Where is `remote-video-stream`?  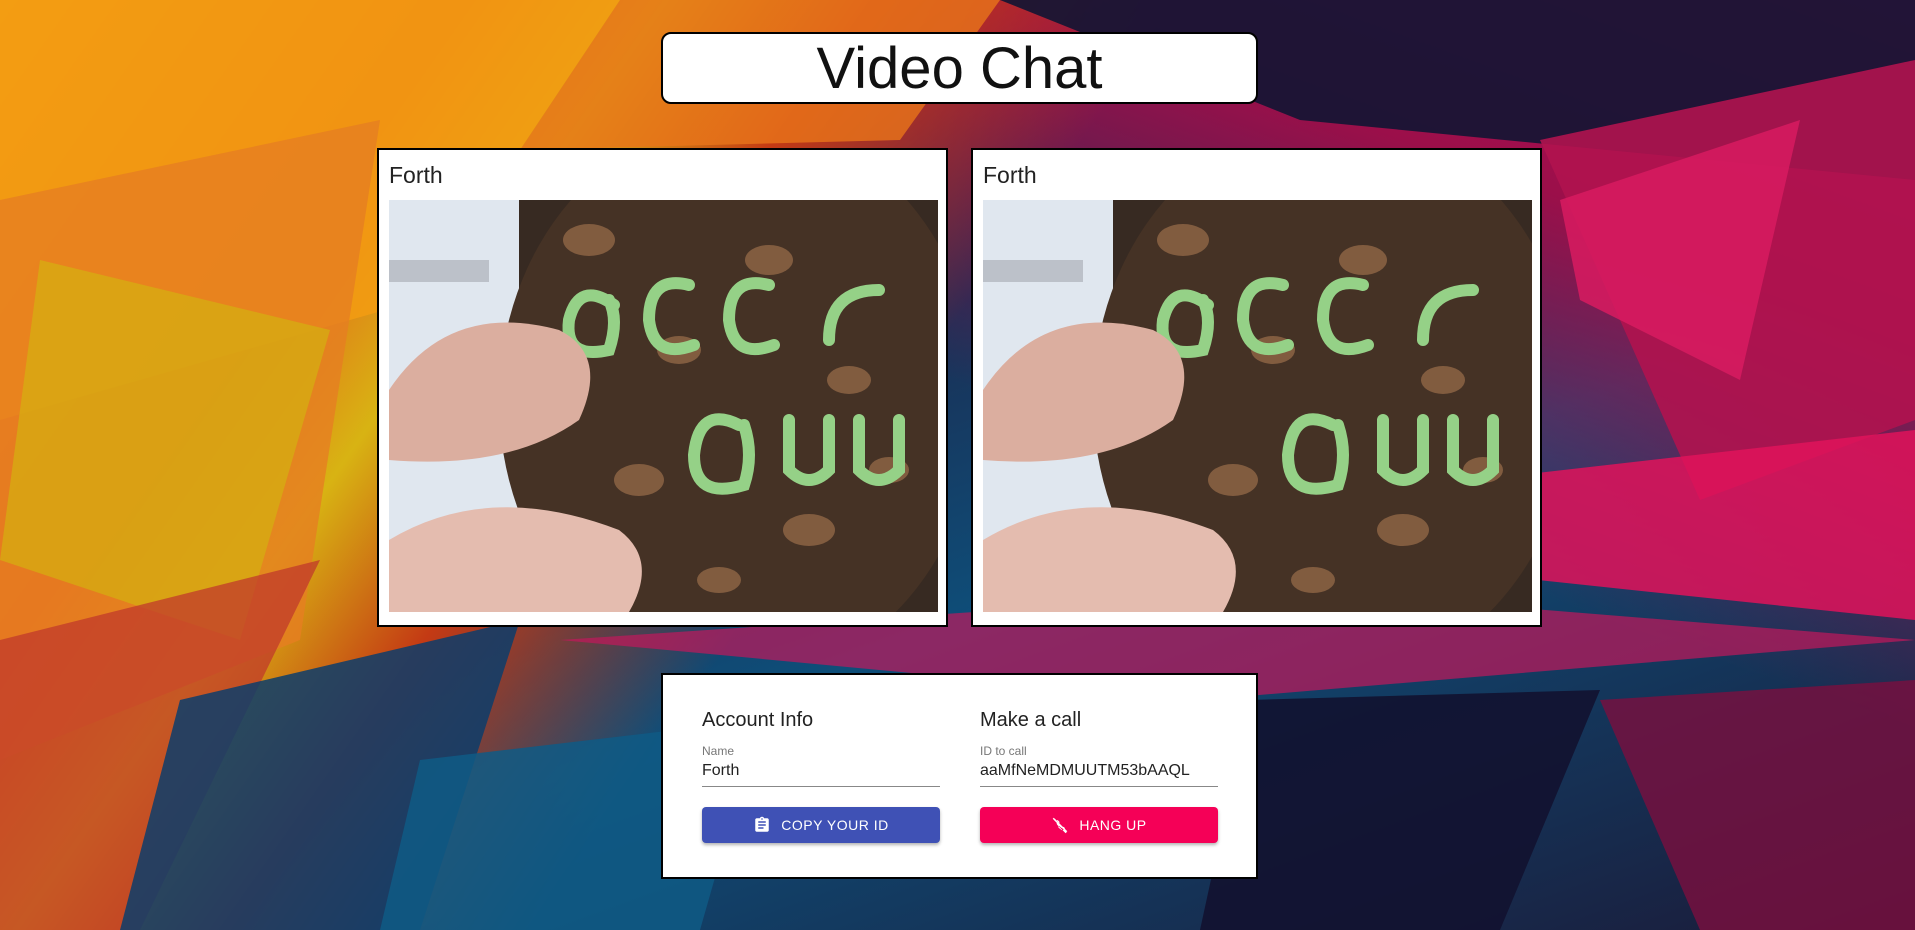
remote-video-stream is located at coordinates (1257, 406).